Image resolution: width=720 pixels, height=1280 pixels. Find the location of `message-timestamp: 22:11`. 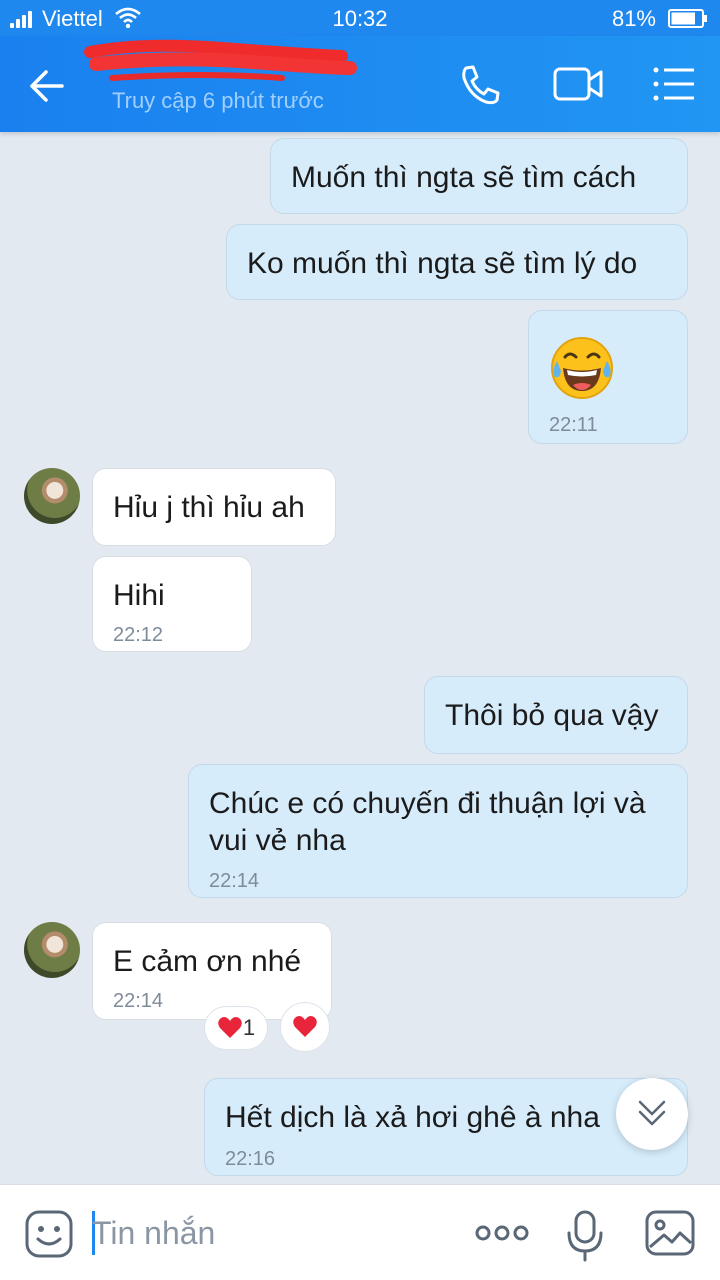

message-timestamp: 22:11 is located at coordinates (573, 425).